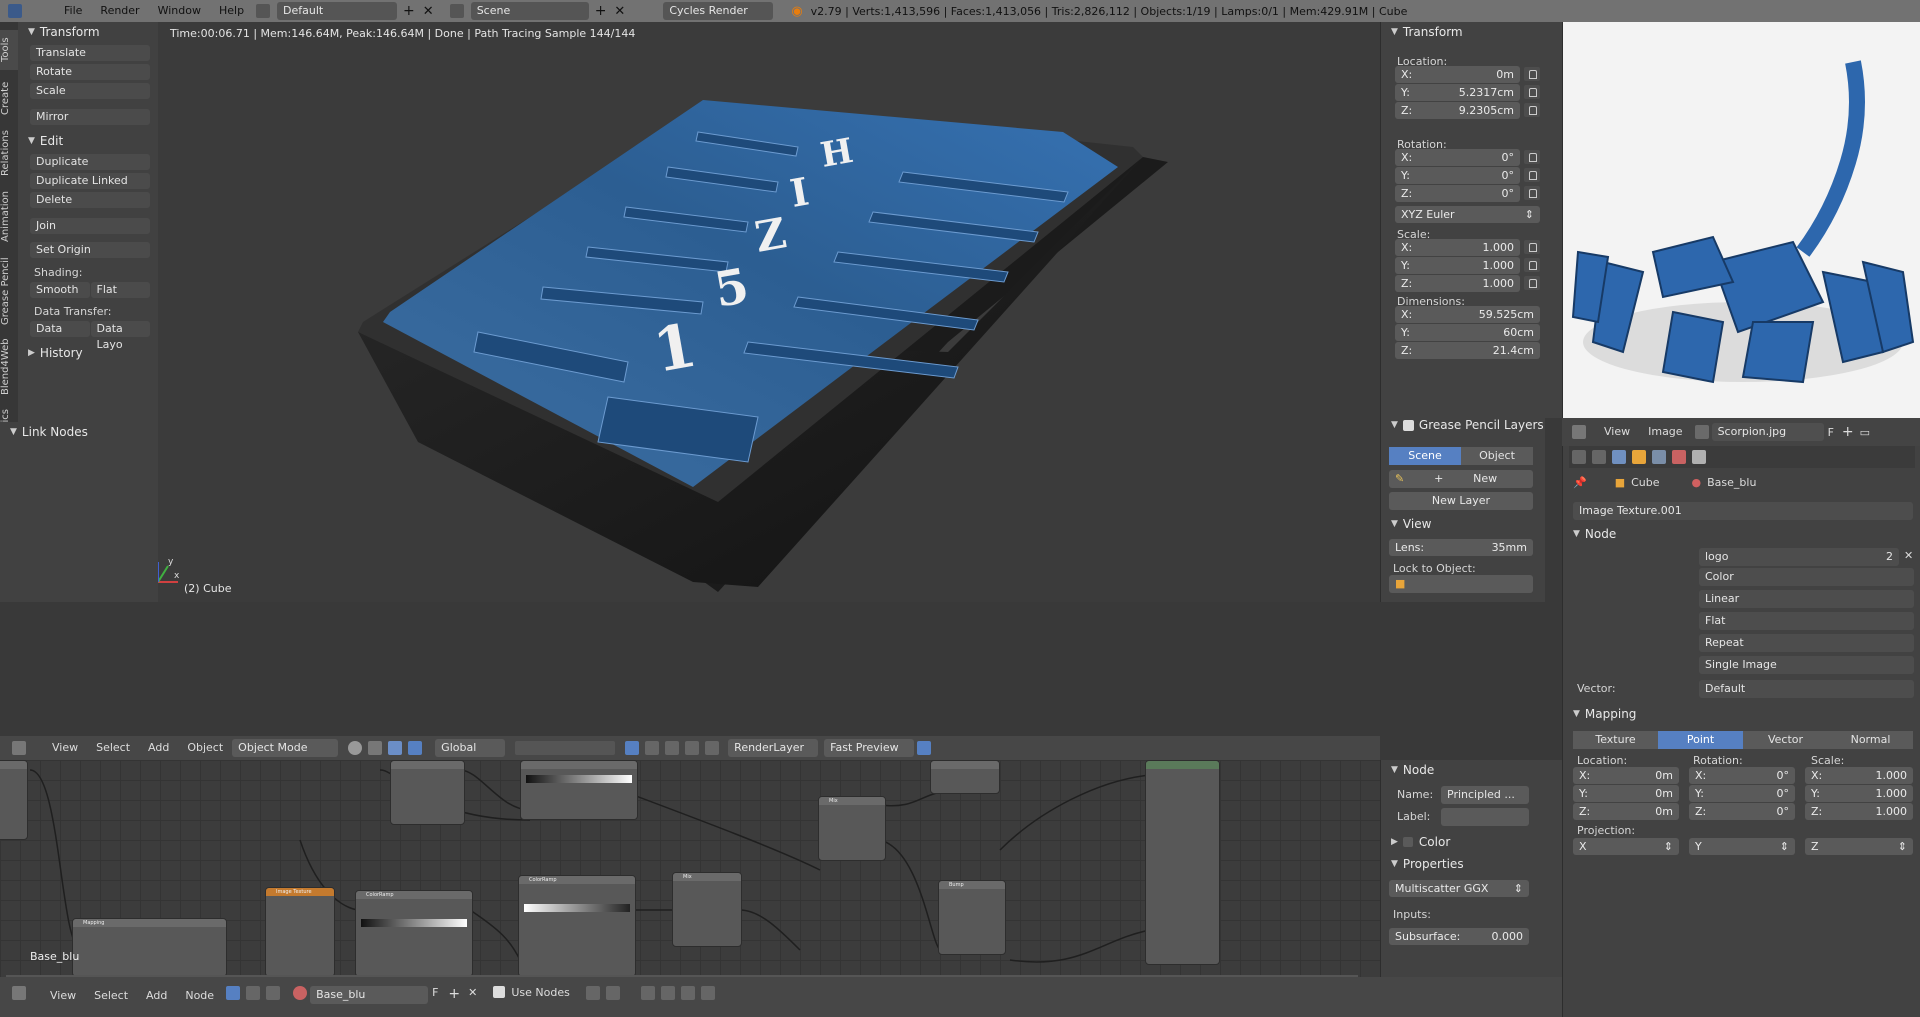 The height and width of the screenshot is (1017, 1920). I want to click on projection-dropdown: Flat, so click(1806, 621).